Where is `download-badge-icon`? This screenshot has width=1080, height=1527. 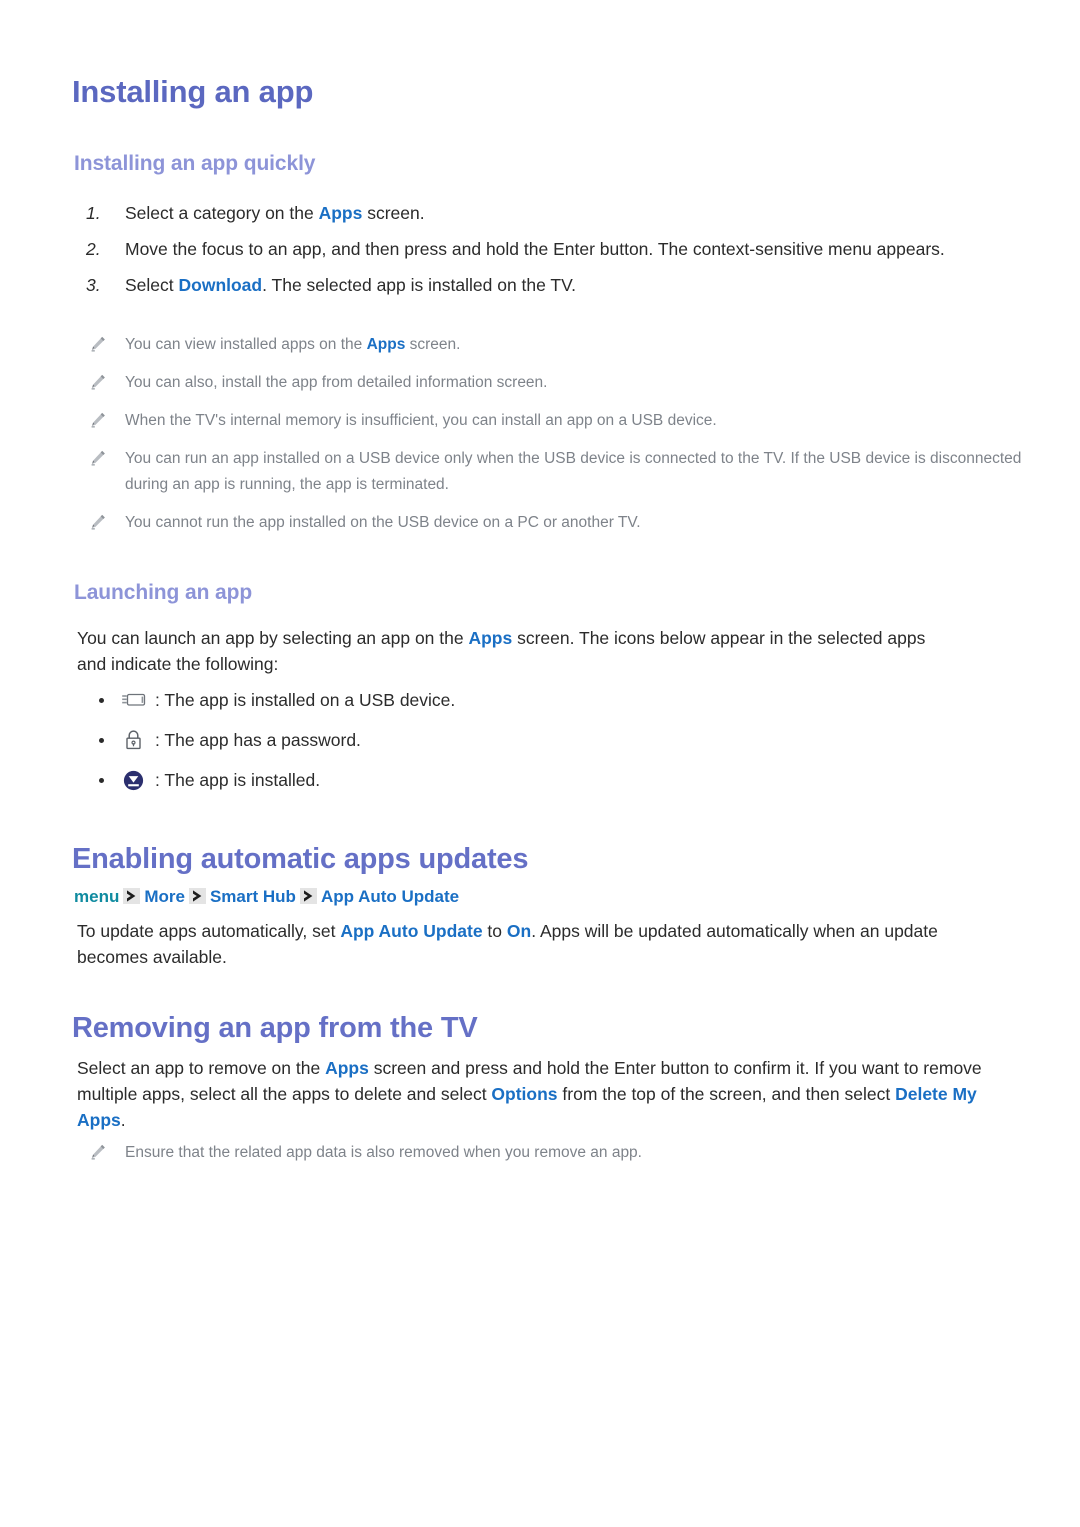 download-badge-icon is located at coordinates (134, 780).